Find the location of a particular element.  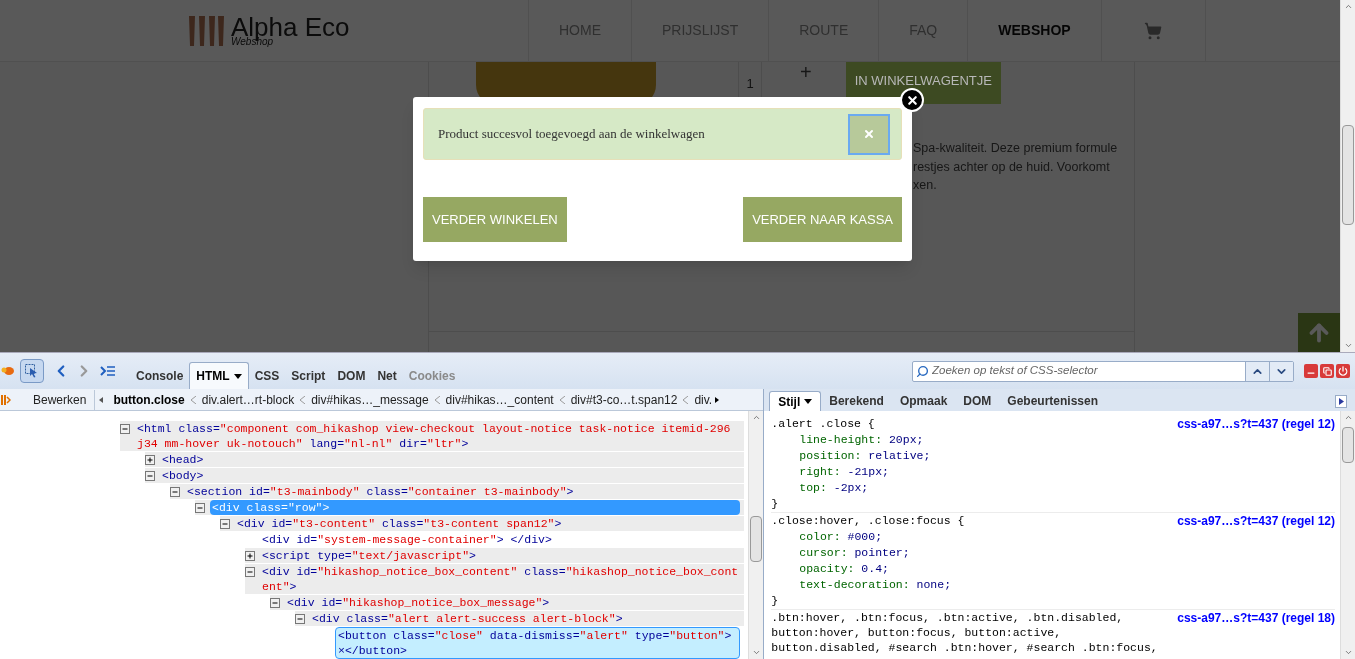

side-panel-tab: Gebeurtenissen is located at coordinates (1052, 401).